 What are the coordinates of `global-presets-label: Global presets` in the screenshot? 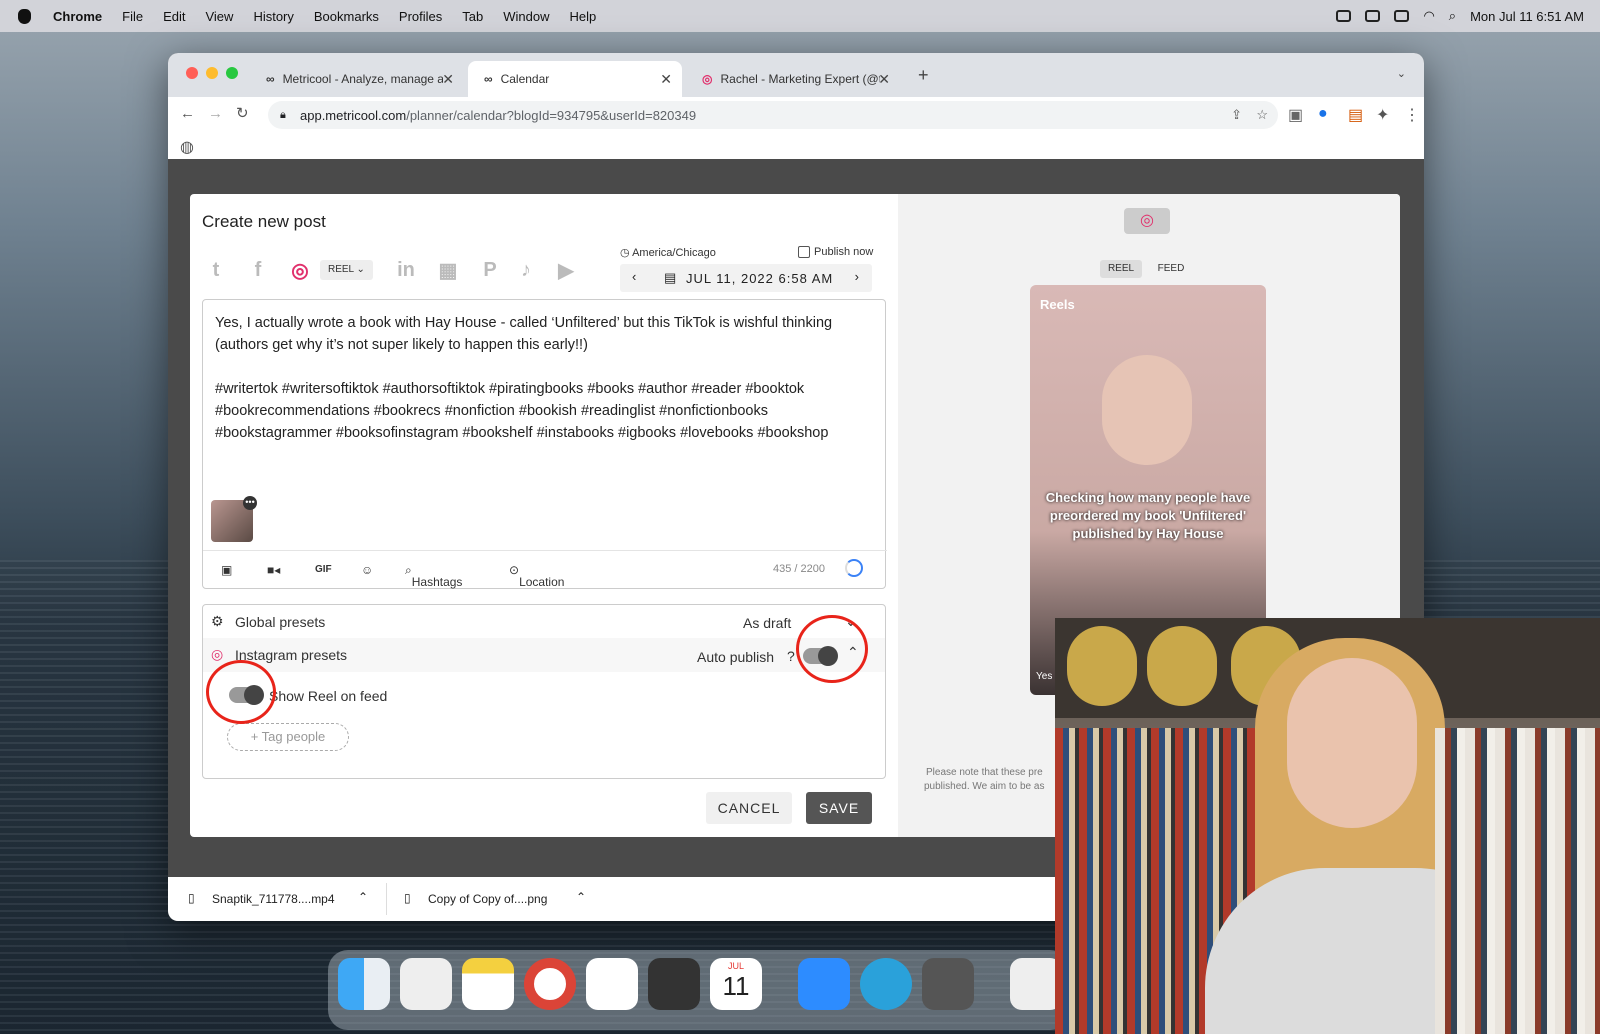 It's located at (280, 622).